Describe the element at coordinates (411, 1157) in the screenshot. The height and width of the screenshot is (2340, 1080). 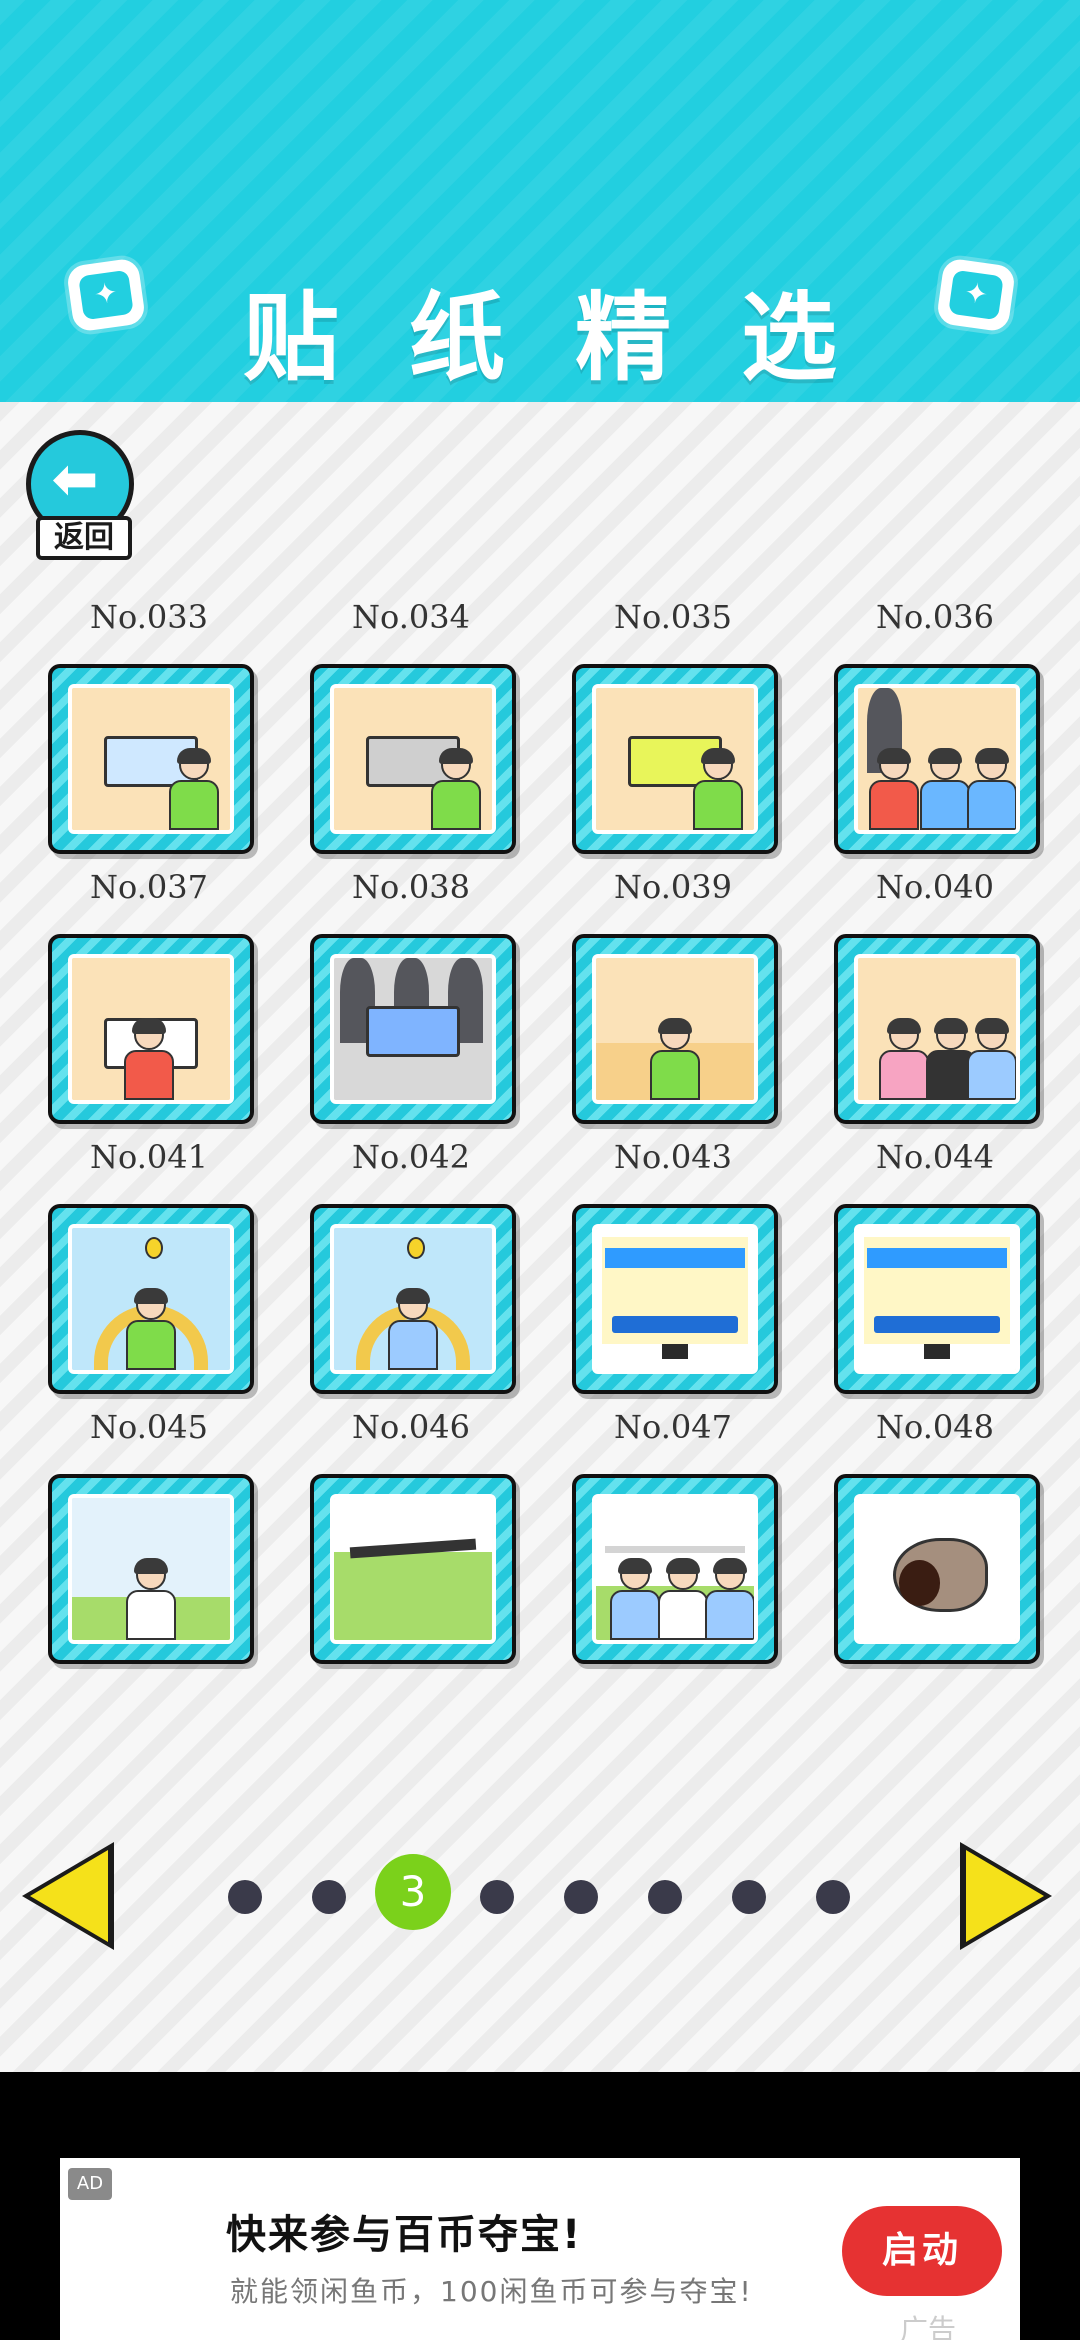
I see `sticker-number: No.042` at that location.